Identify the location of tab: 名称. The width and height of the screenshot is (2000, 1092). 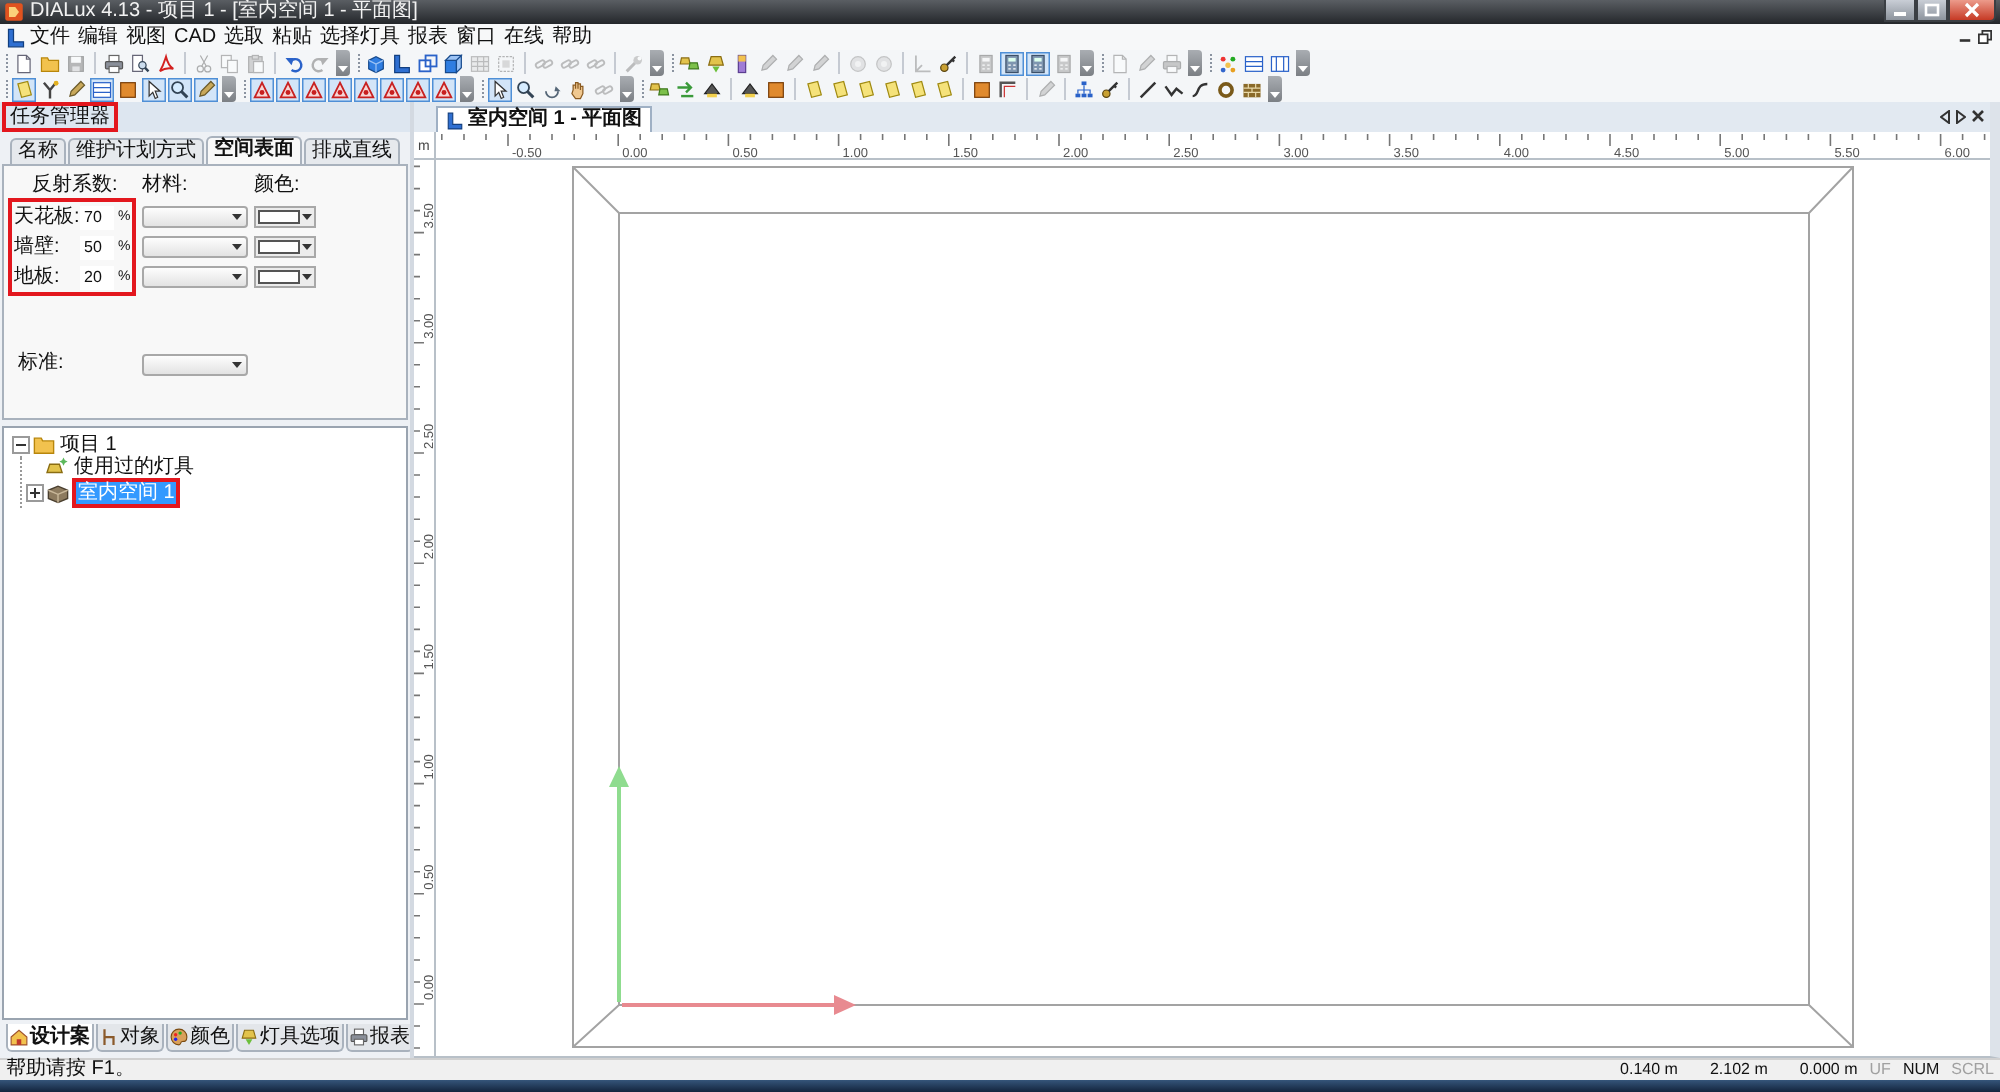
(38, 151).